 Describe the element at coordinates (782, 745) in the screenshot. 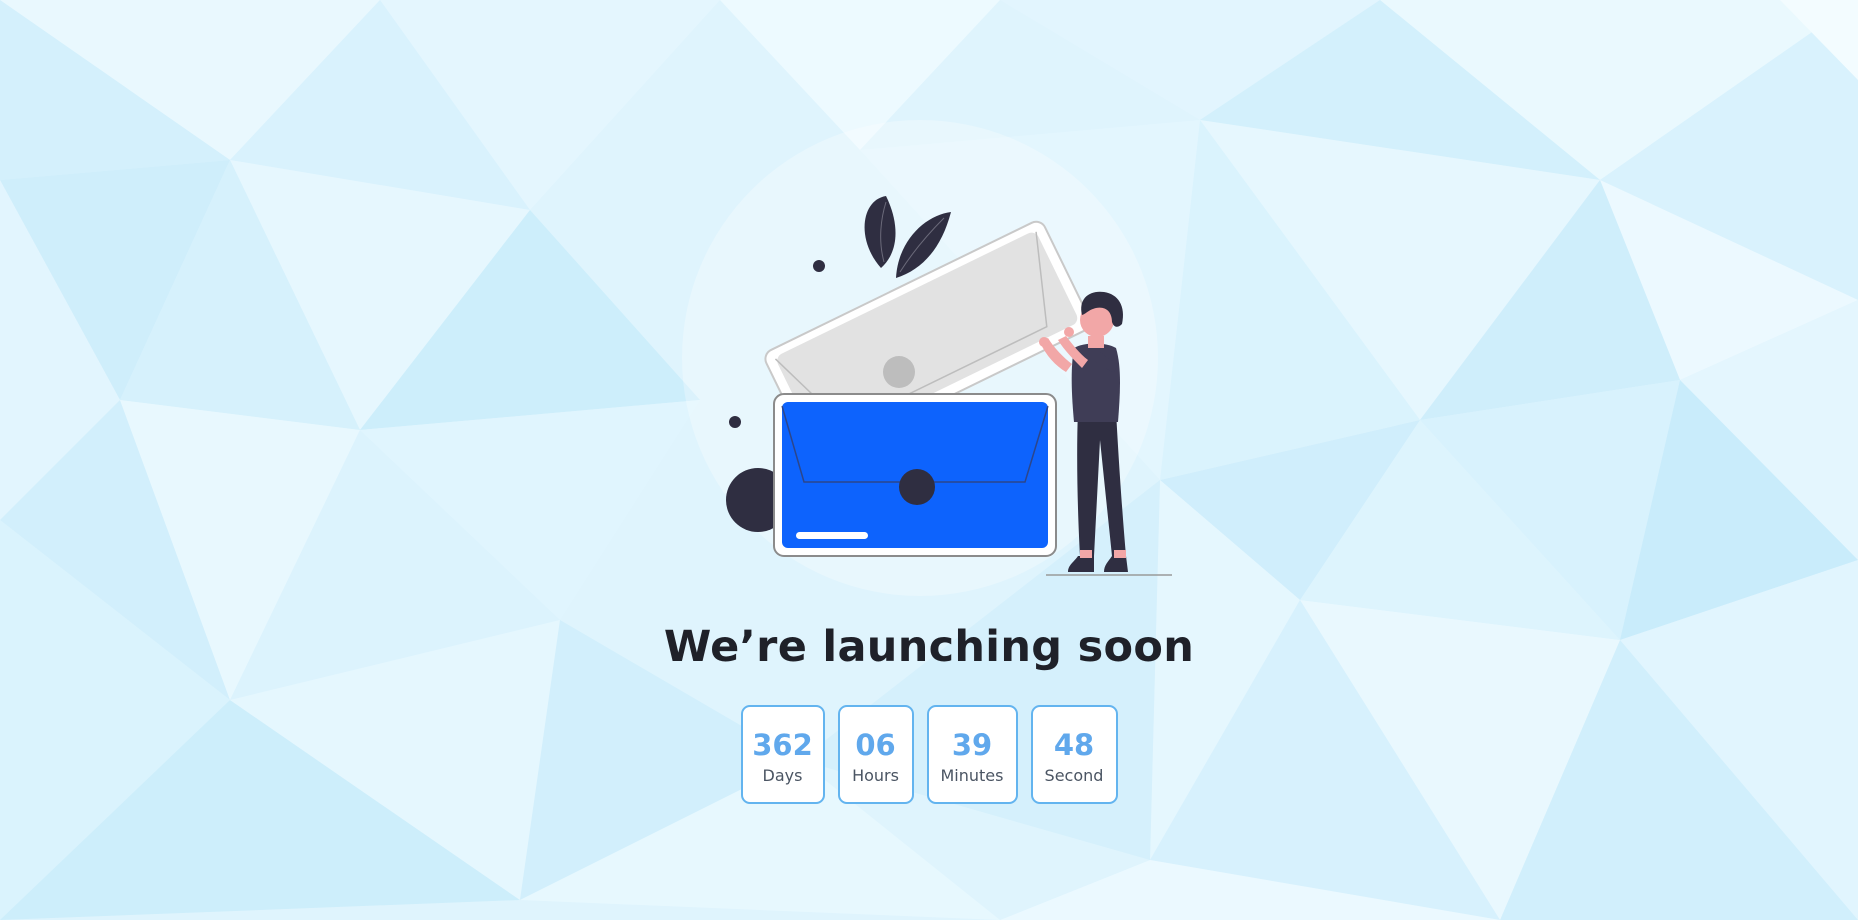

I see `countdown-days-value: 362` at that location.